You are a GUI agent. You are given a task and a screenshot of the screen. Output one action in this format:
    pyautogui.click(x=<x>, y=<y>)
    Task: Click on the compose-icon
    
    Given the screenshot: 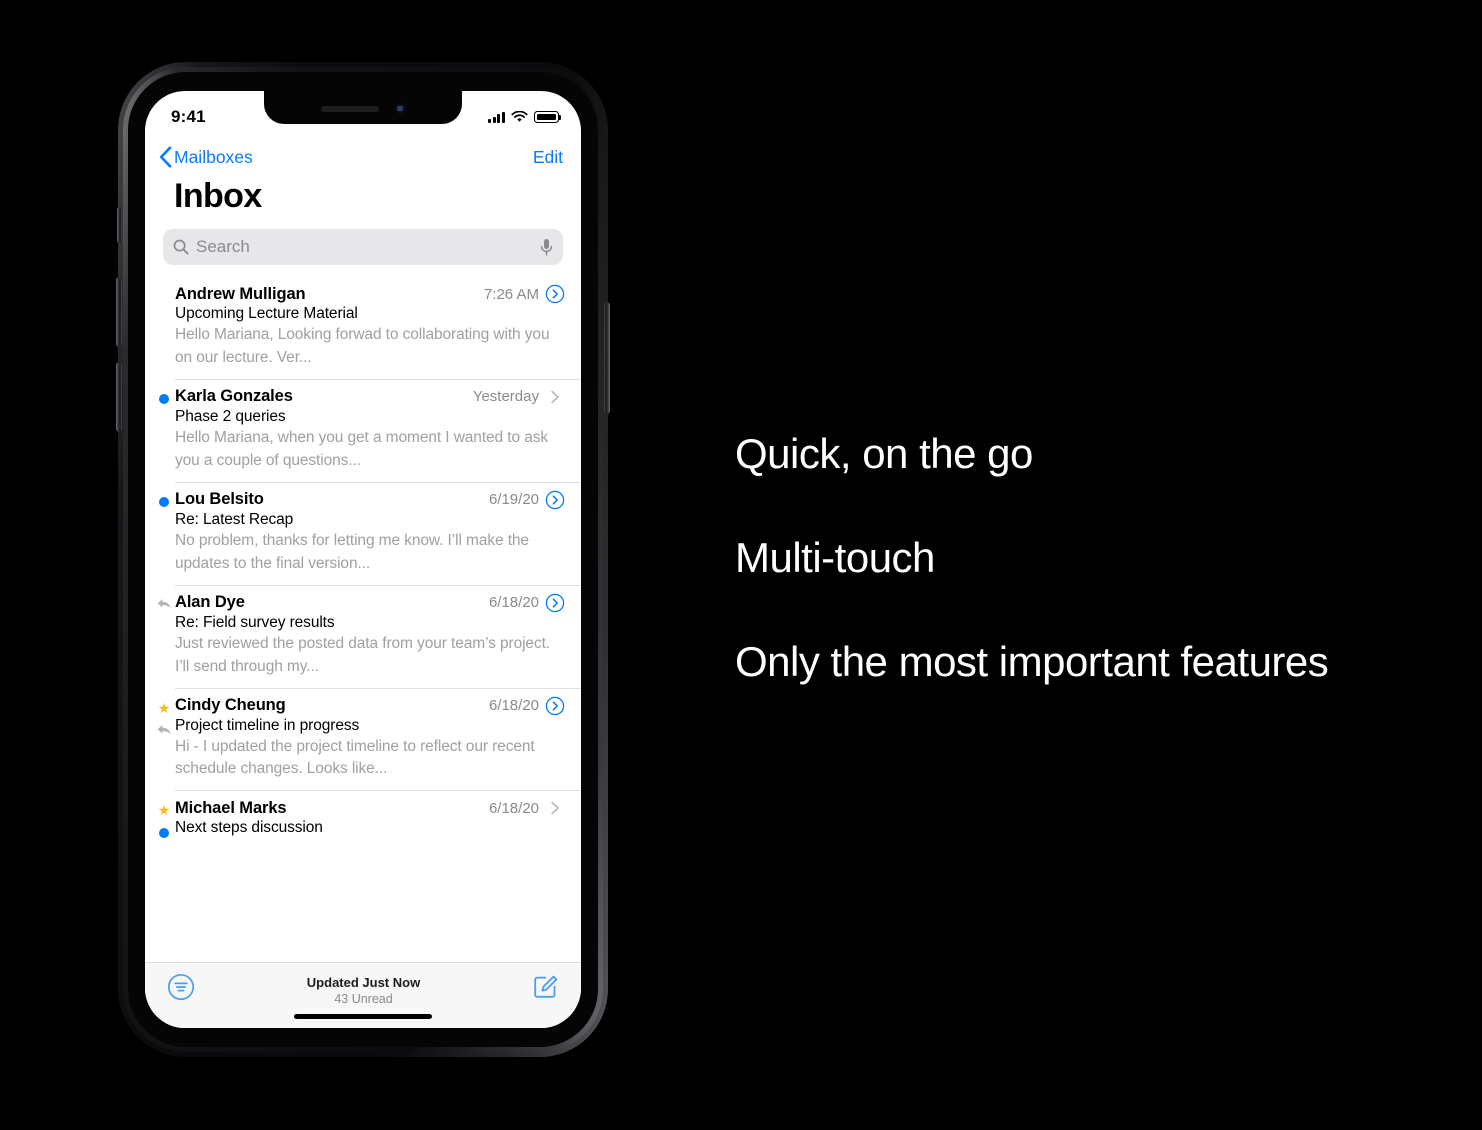 What is the action you would take?
    pyautogui.click(x=545, y=986)
    